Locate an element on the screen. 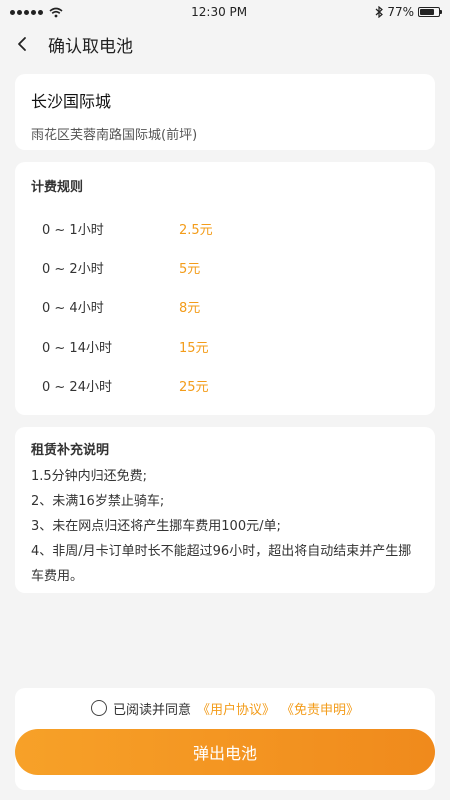 The image size is (450, 800). fee-duration: 0 ~ 14小时 is located at coordinates (77, 348).